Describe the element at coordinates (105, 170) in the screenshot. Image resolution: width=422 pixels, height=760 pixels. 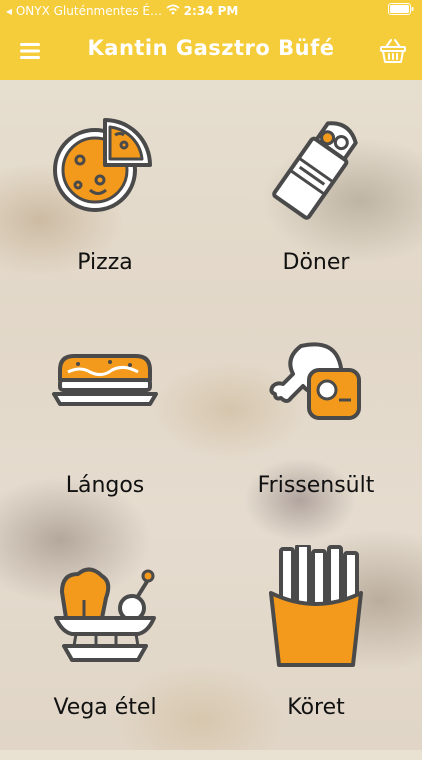
I see `pizza-icon` at that location.